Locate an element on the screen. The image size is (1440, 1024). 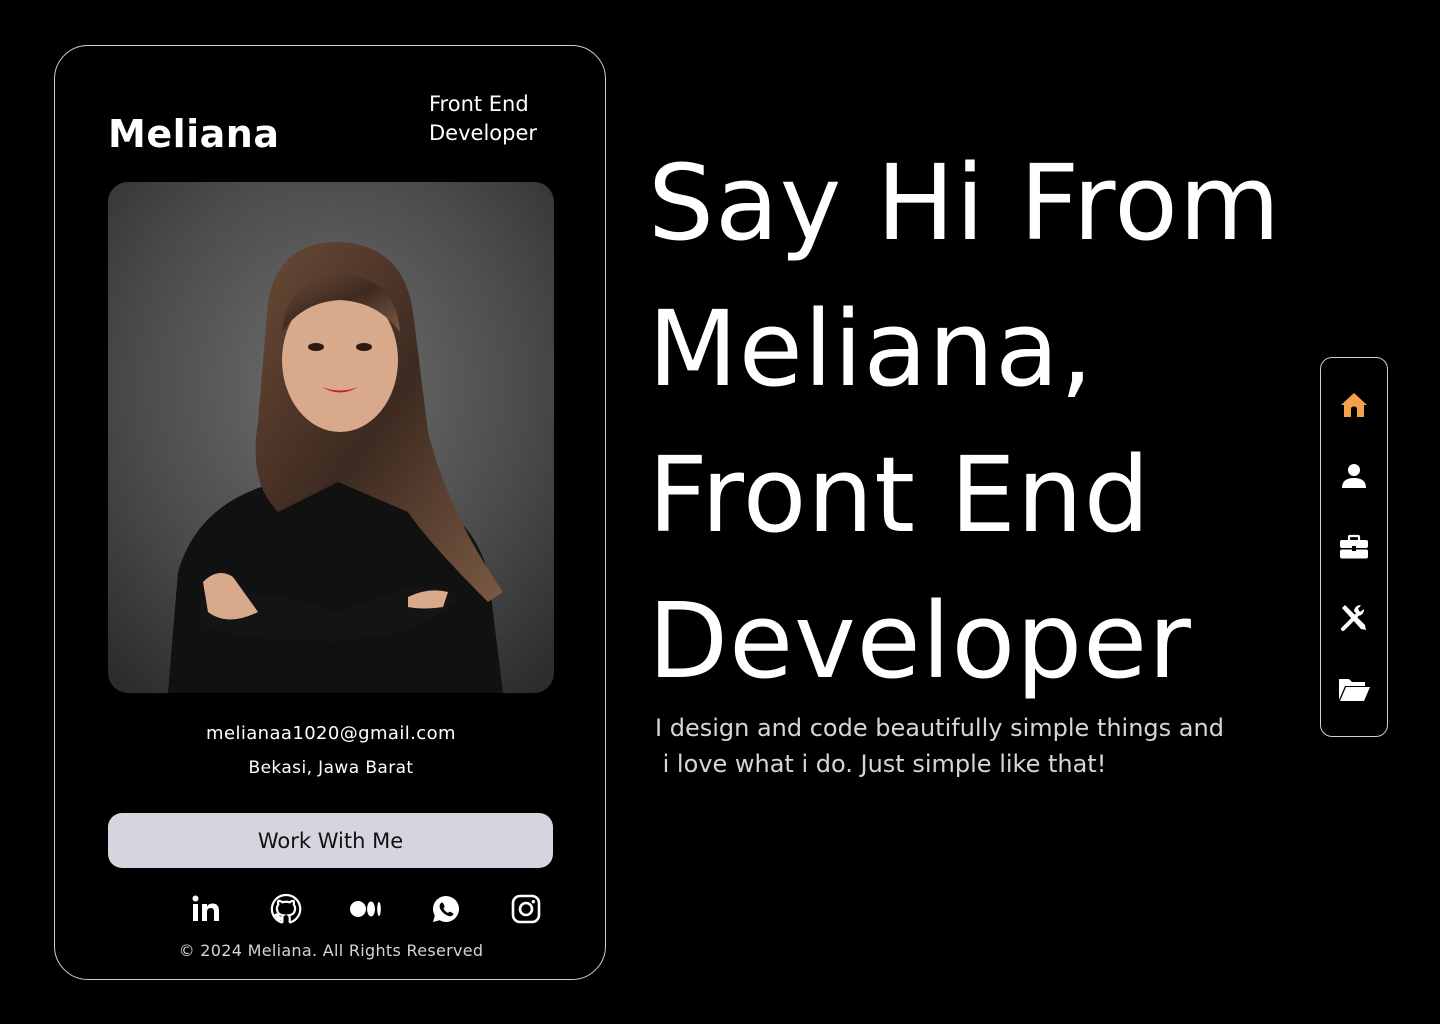
github-icon is located at coordinates (286, 908).